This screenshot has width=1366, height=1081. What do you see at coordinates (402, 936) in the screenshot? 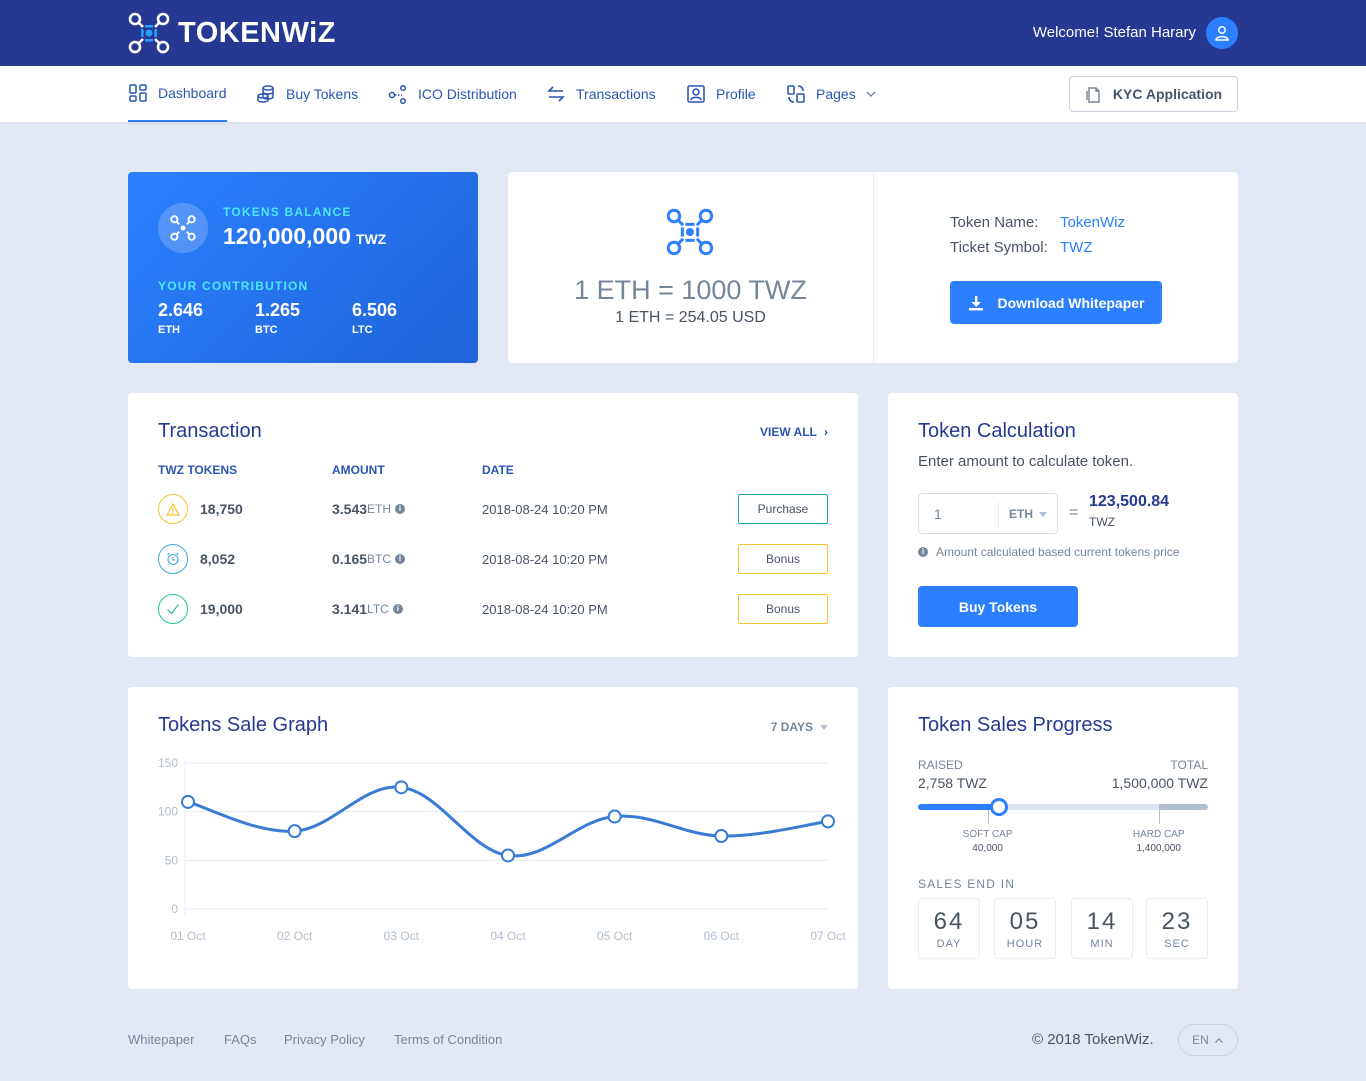
I see `x-tick-label: 03 Oct` at bounding box center [402, 936].